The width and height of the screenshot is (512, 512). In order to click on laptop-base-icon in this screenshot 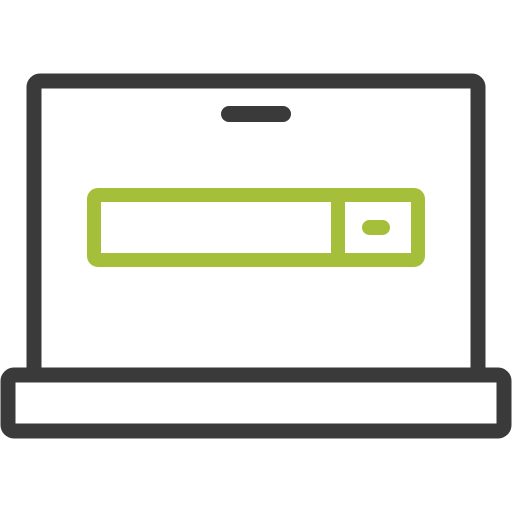, I will do `click(256, 403)`.